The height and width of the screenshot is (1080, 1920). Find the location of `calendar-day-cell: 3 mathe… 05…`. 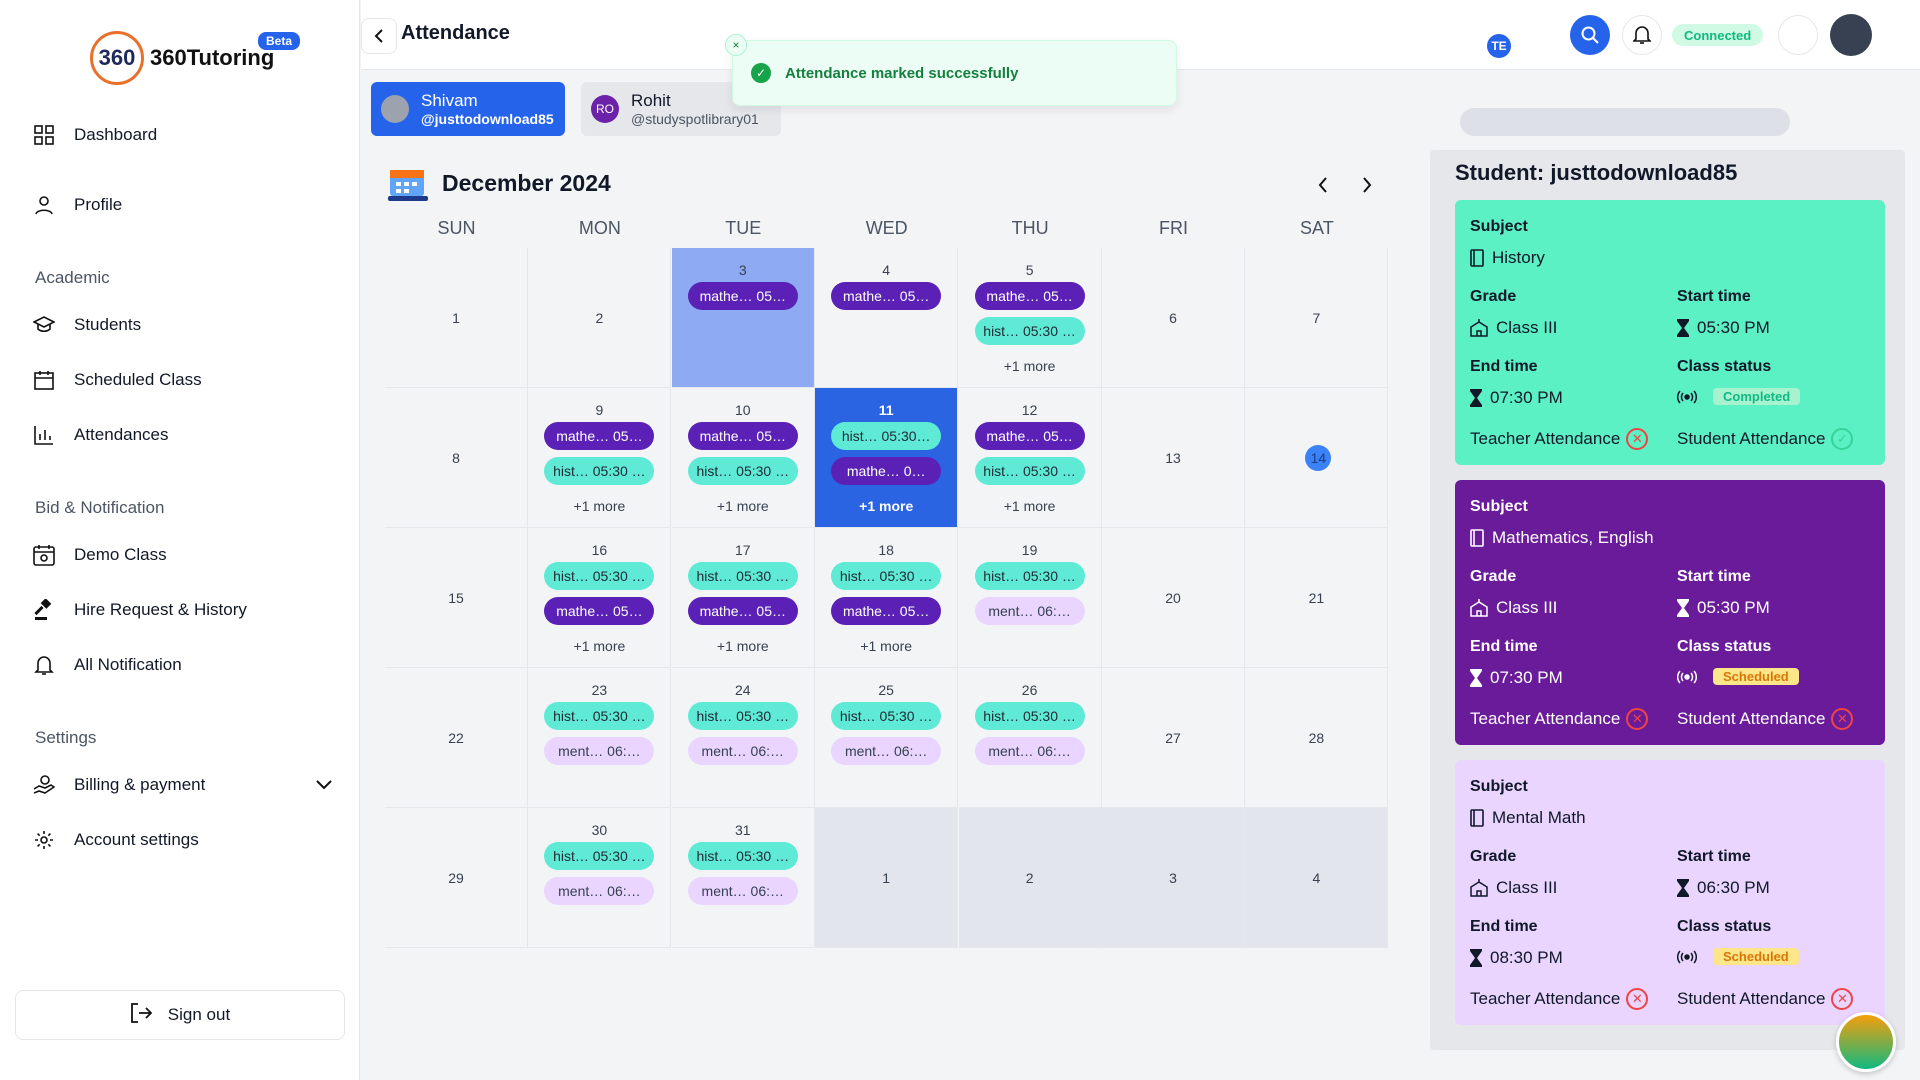

calendar-day-cell: 3 mathe… 05… is located at coordinates (743, 318).